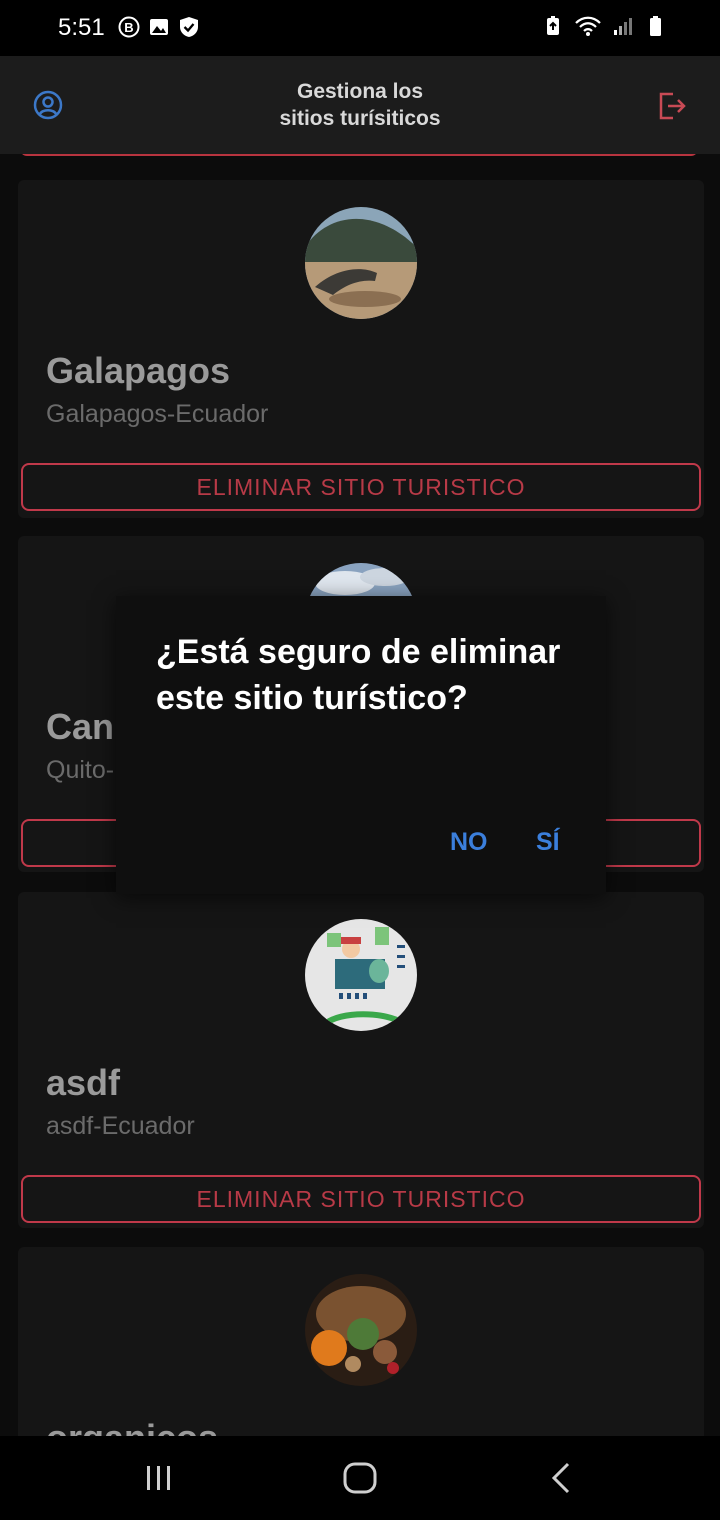 The width and height of the screenshot is (720, 1520). Describe the element at coordinates (548, 842) in the screenshot. I see `dialog-yes-button: SÍ` at that location.